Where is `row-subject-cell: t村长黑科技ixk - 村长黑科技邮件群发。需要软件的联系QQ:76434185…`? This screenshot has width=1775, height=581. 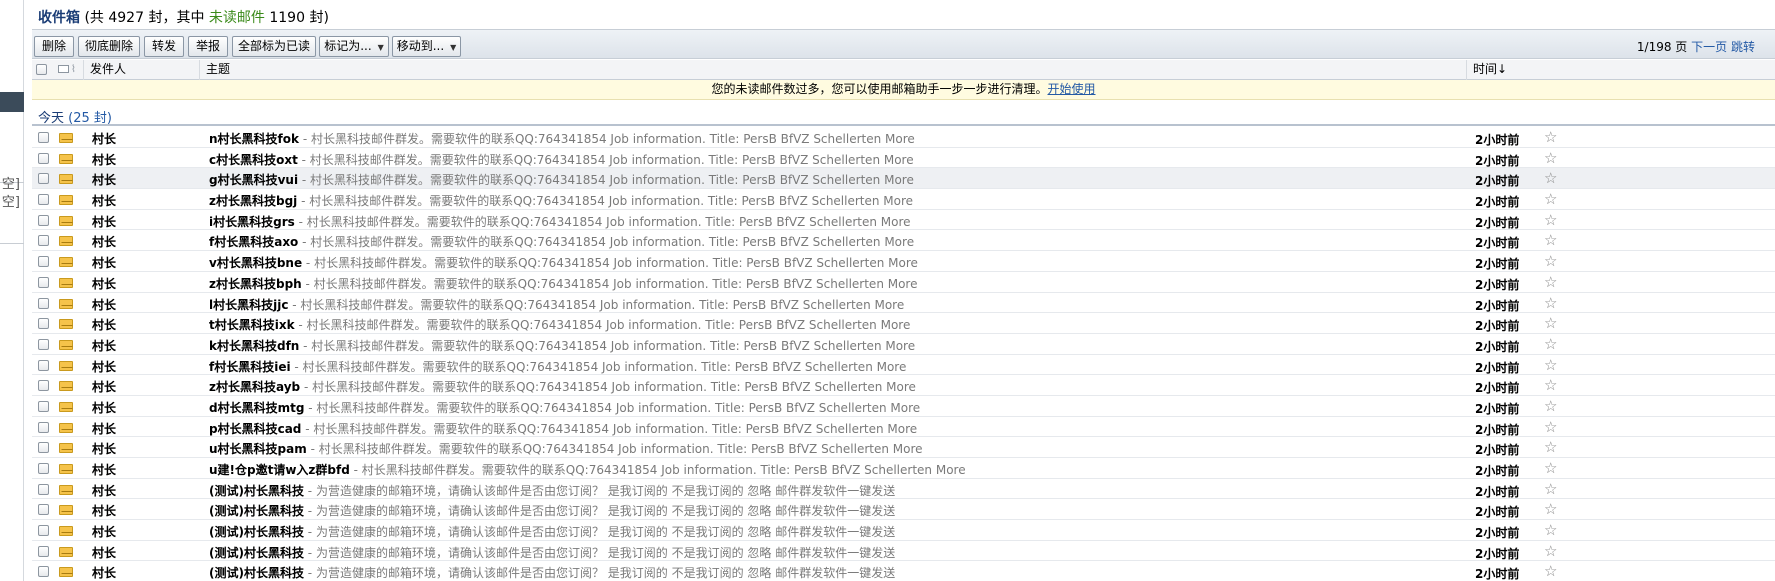
row-subject-cell: t村长黑科技ixk - 村长黑科技邮件群发。需要软件的联系QQ:76434185… is located at coordinates (829, 324).